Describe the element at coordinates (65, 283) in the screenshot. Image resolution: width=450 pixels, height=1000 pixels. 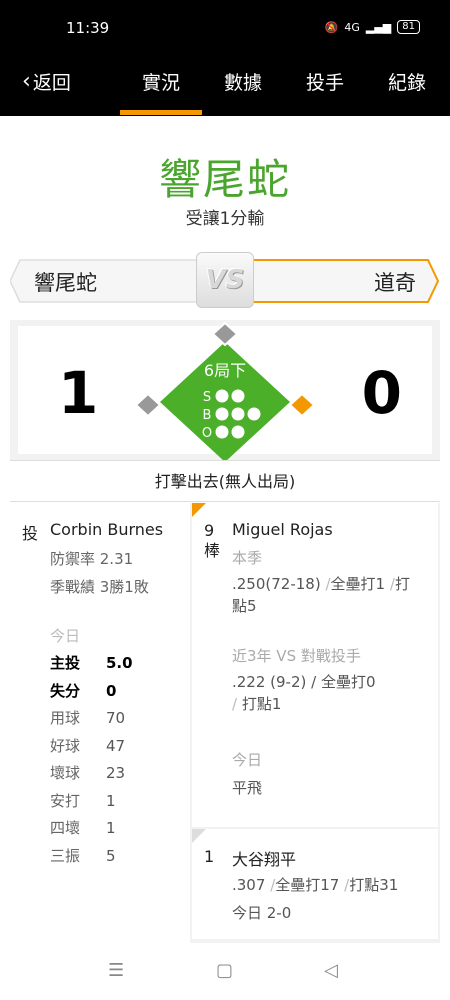
I see `home-team-name: 響尾蛇` at that location.